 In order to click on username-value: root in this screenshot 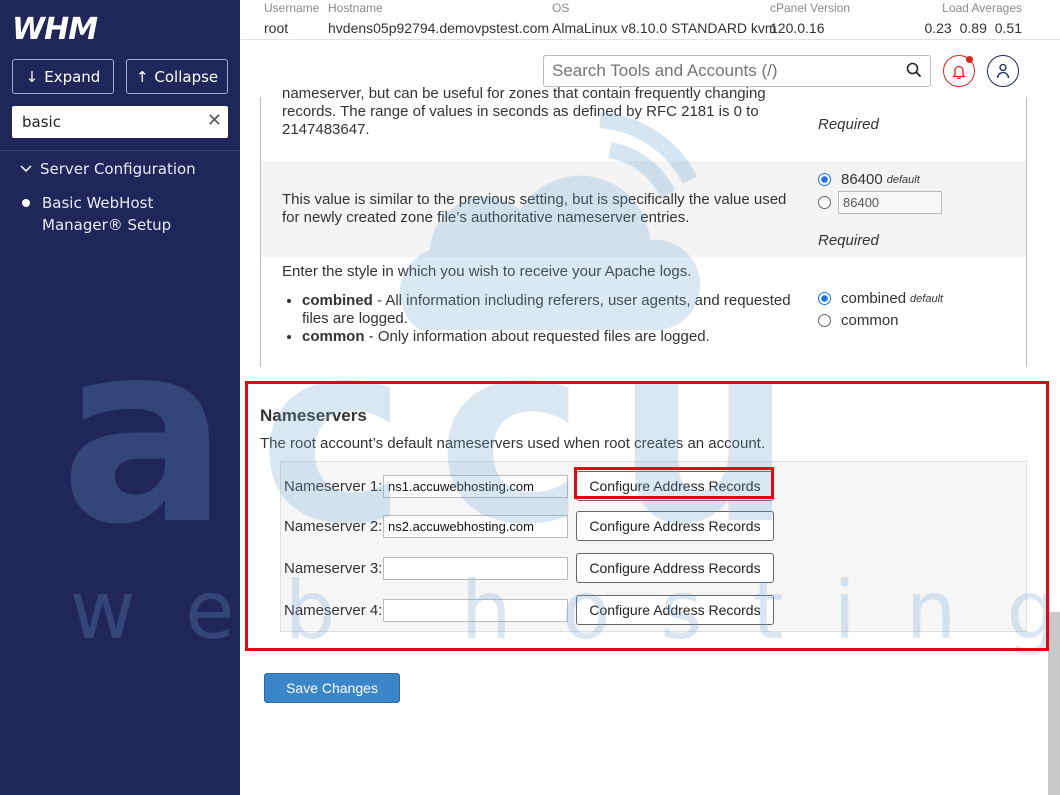, I will do `click(276, 28)`.